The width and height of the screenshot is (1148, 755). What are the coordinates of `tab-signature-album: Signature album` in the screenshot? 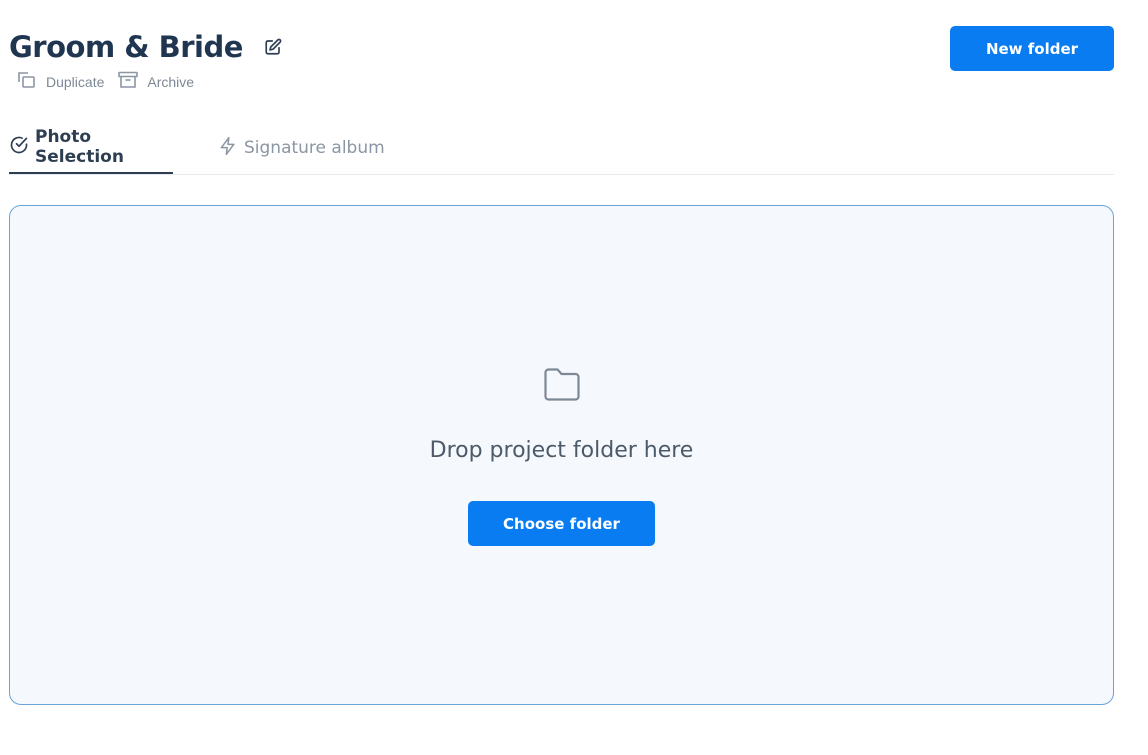 It's located at (301, 150).